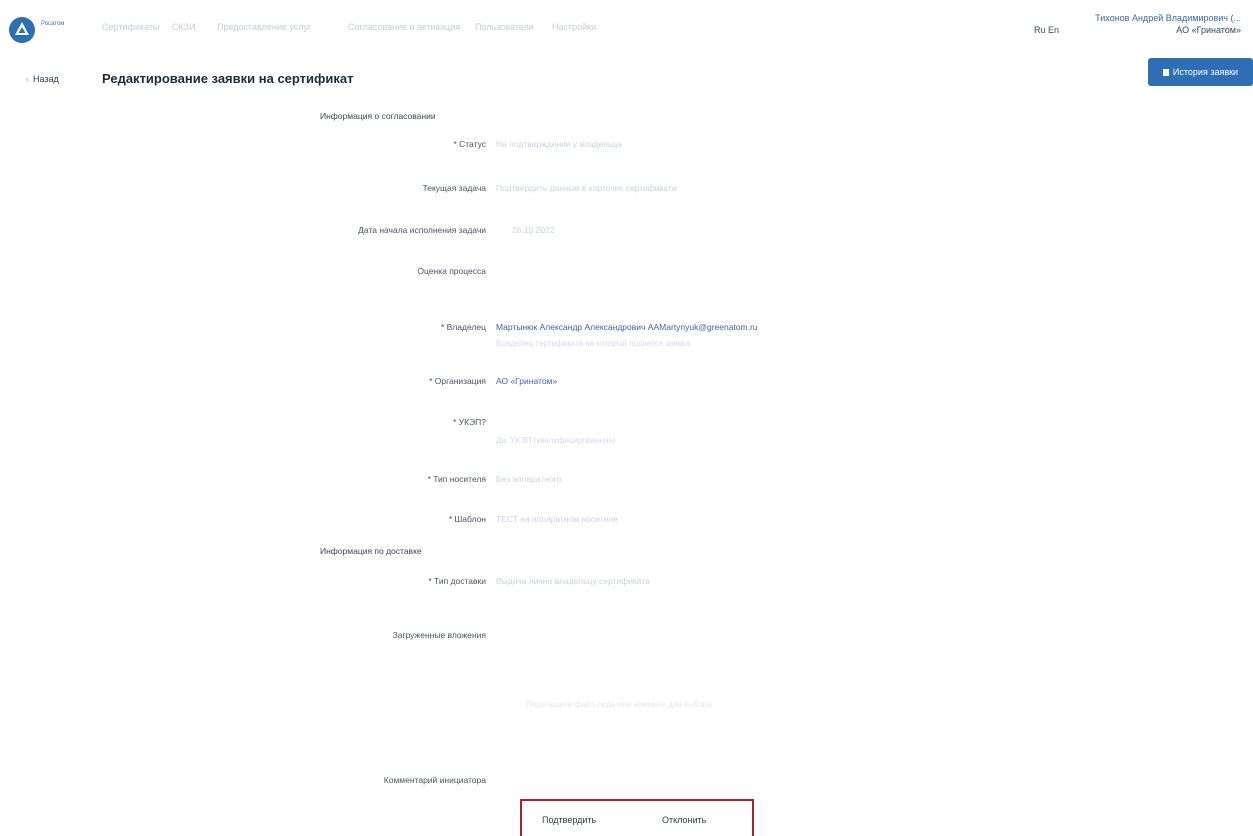 Image resolution: width=1253 pixels, height=836 pixels. Describe the element at coordinates (1205, 72) in the screenshot. I see `history-button-label: История заявки` at that location.